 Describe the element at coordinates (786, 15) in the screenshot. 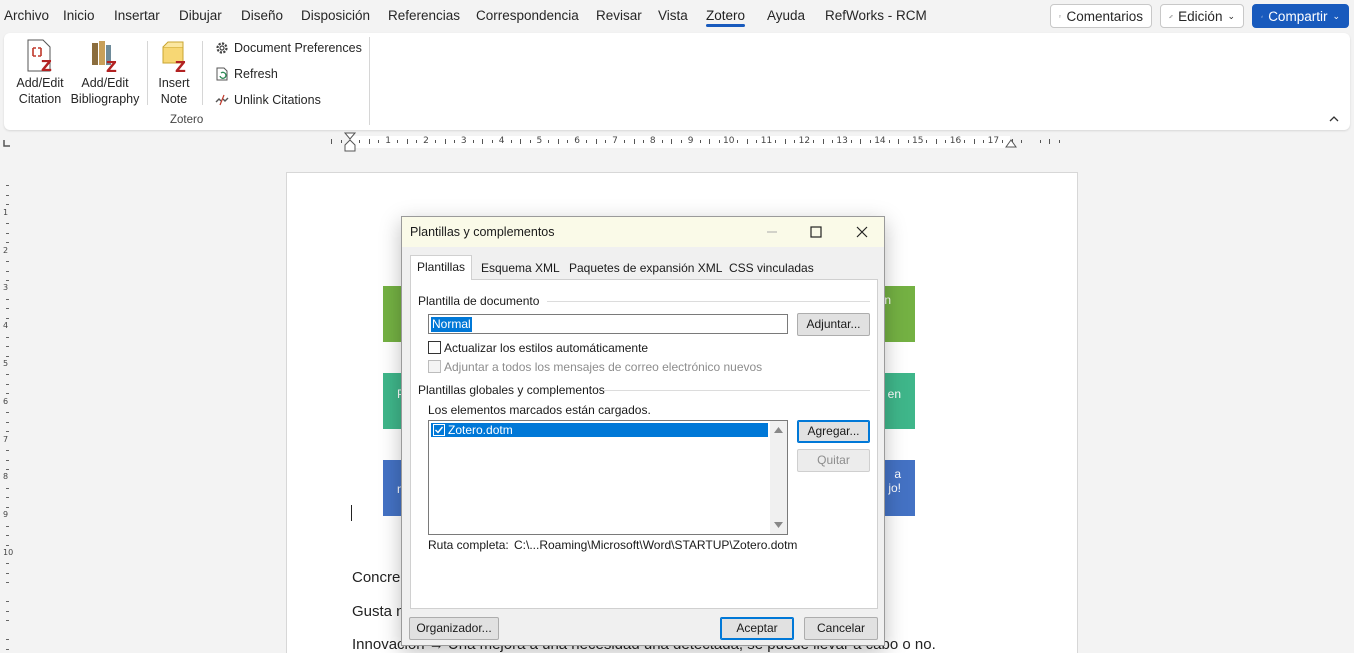

I see `menu-ayuda: Ayuda` at that location.